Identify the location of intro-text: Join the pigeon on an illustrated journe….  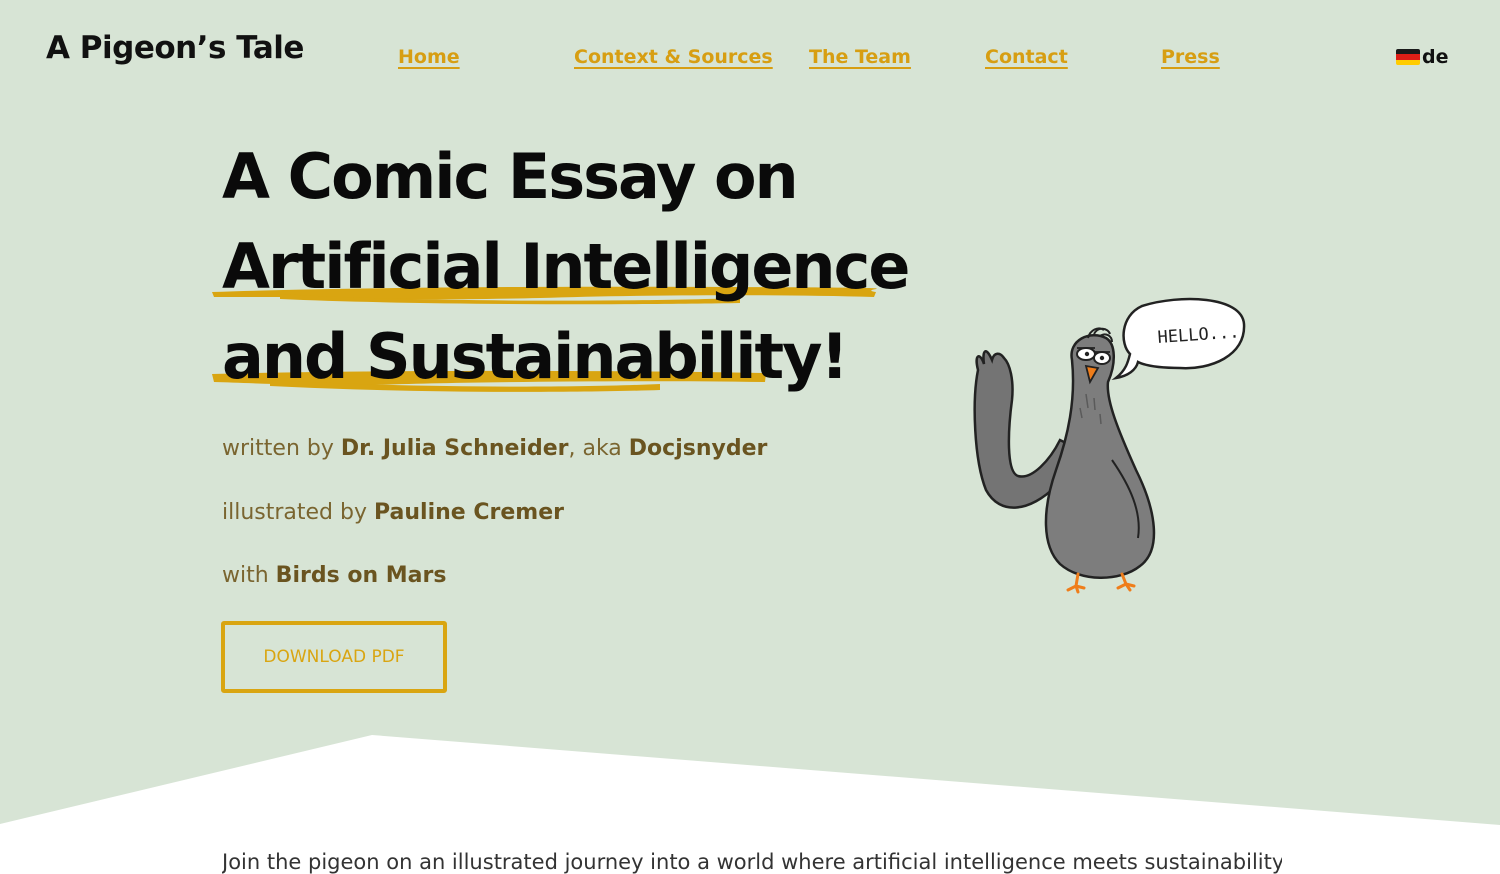
(752, 862).